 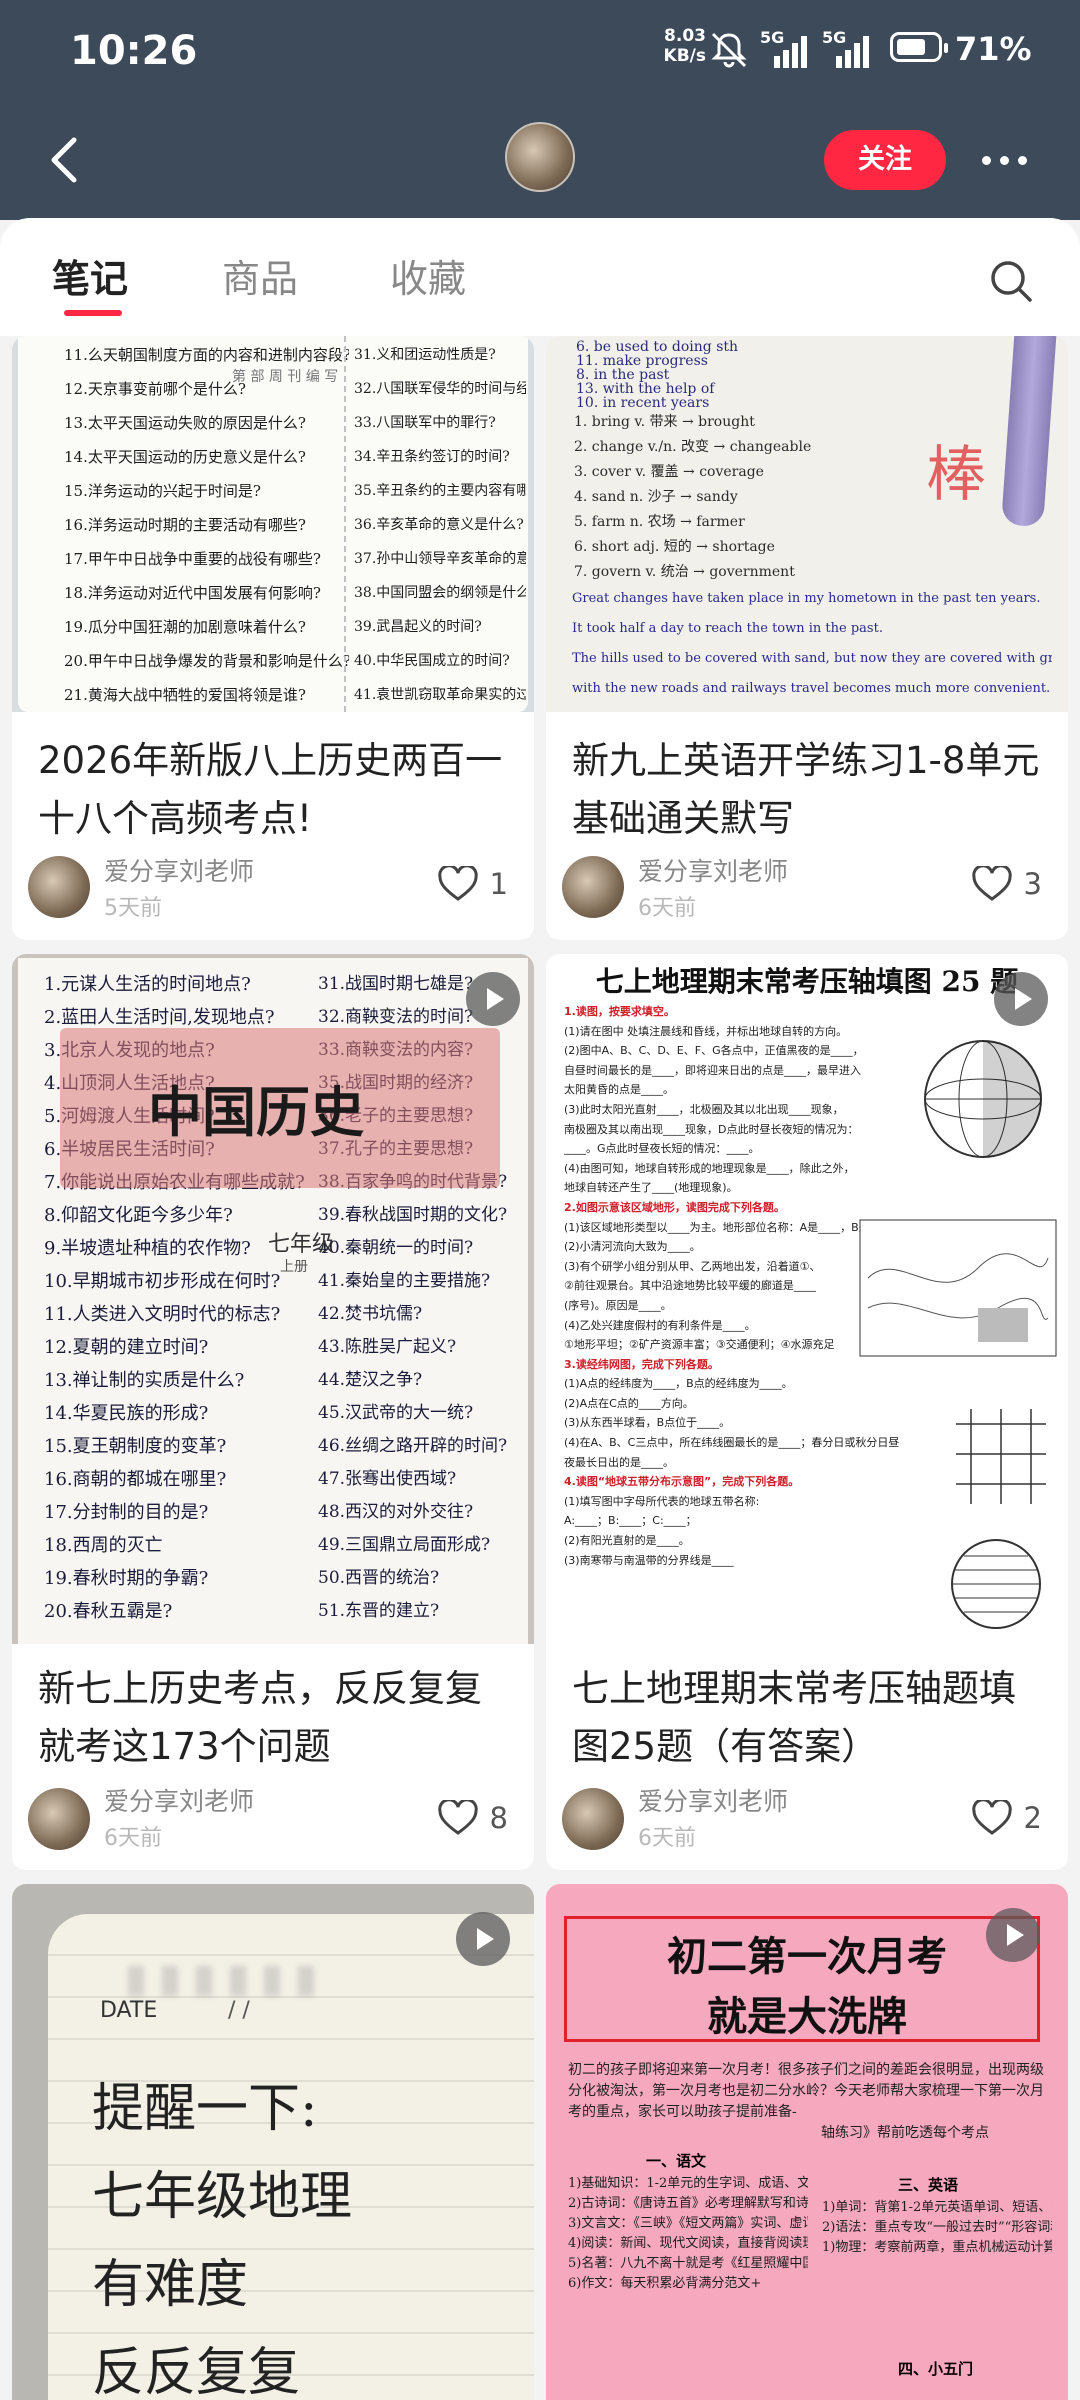 What do you see at coordinates (440, 593) in the screenshot?
I see `text-line: 38.中国同盟会的纲领是什么?` at bounding box center [440, 593].